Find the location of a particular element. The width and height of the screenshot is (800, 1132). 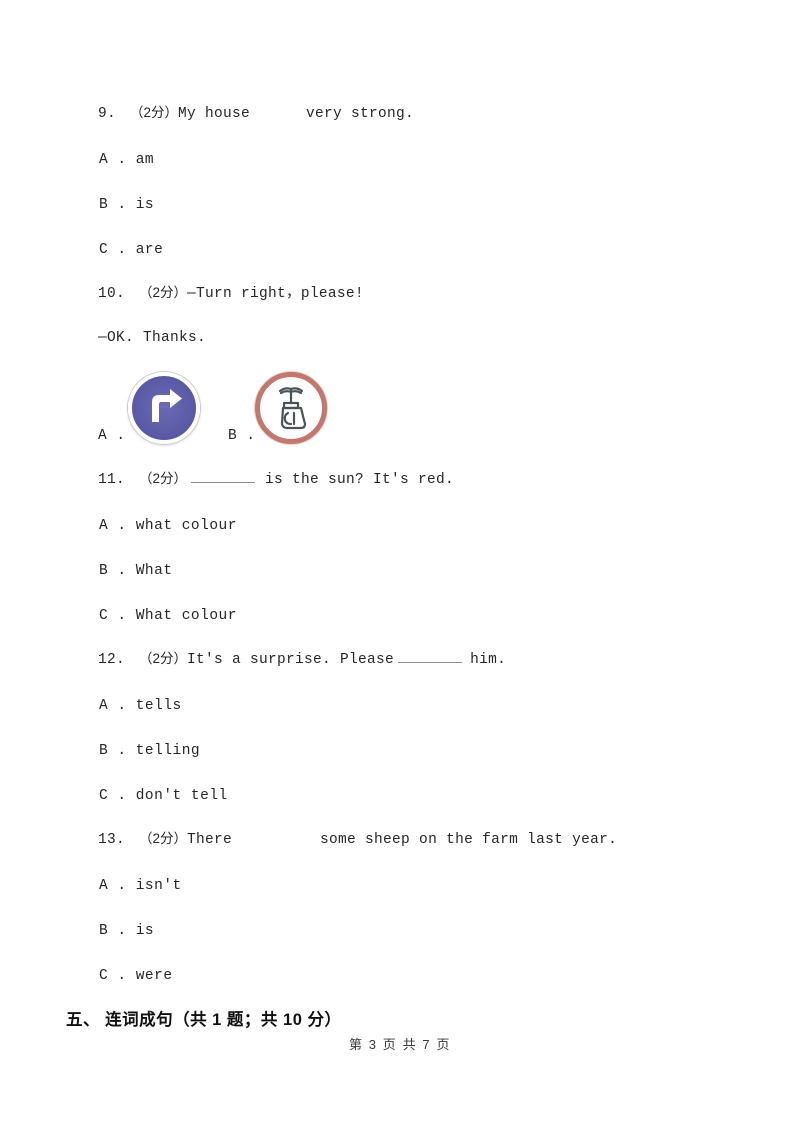

question-13-stem-after: some sheep on the farm last year. is located at coordinates (469, 840).